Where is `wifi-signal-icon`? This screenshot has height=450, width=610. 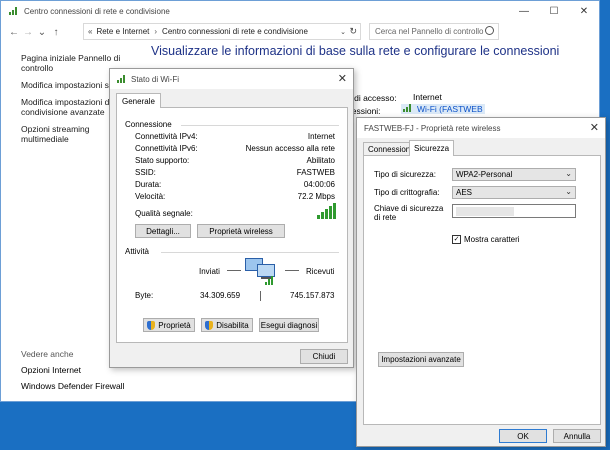
wifi-signal-icon is located at coordinates (408, 108).